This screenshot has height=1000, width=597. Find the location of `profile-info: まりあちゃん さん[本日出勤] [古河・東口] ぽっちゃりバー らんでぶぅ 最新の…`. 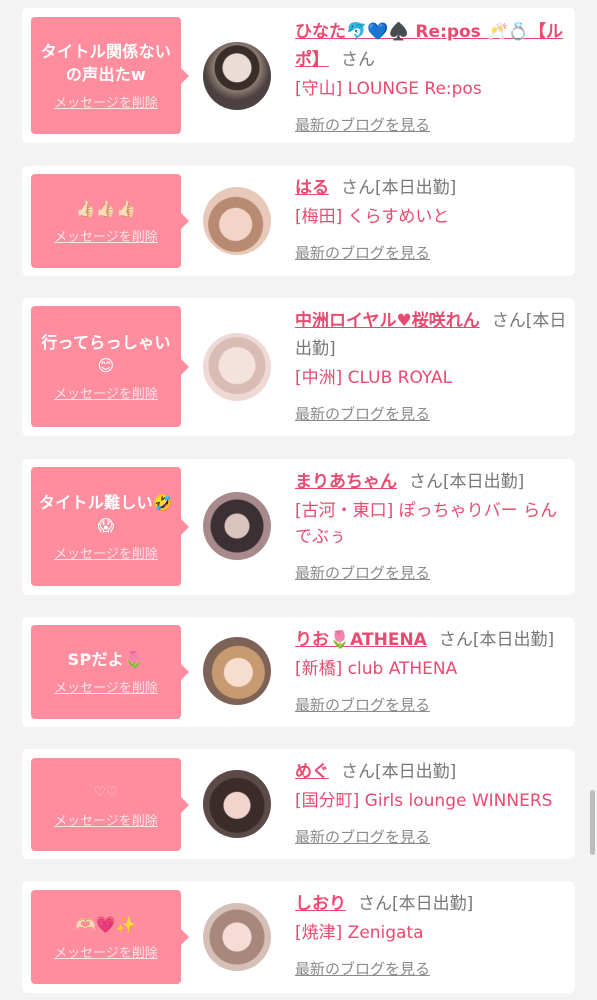

profile-info: まりあちゃん さん[本日出勤] [古河・東口] ぽっちゃりバー らんでぶぅ 最新の… is located at coordinates (431, 525).